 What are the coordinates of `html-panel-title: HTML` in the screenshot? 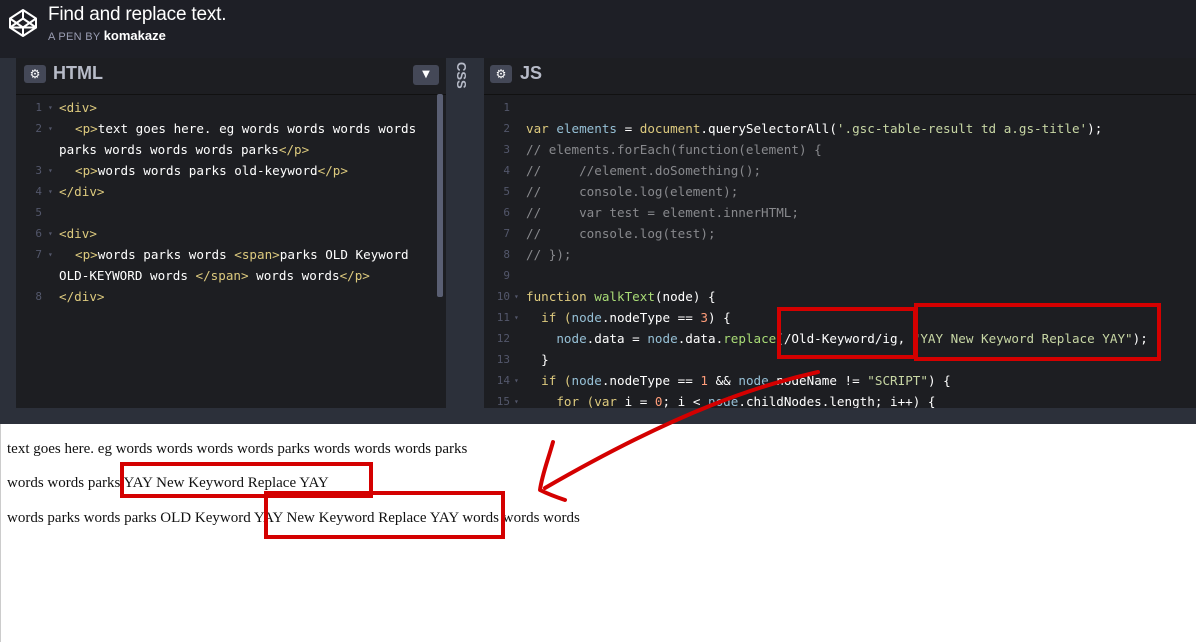 It's located at (78, 73).